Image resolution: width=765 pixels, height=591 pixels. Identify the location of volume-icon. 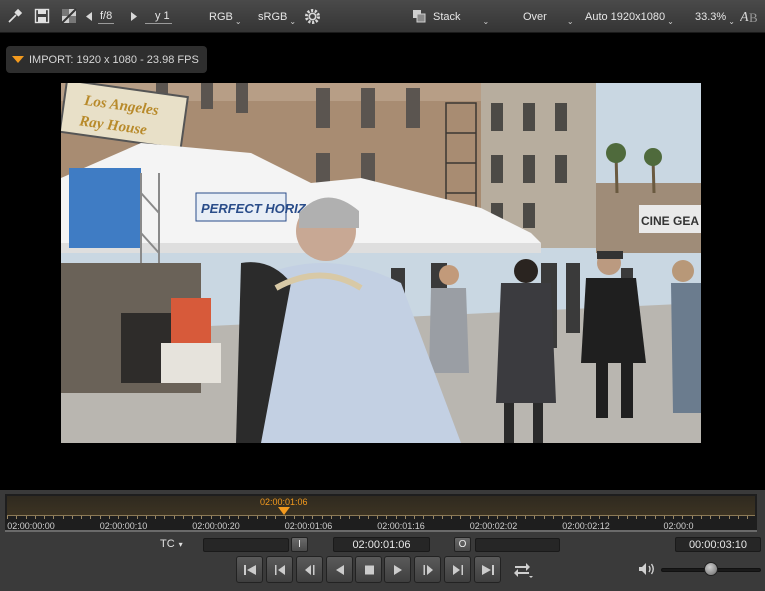
(647, 570).